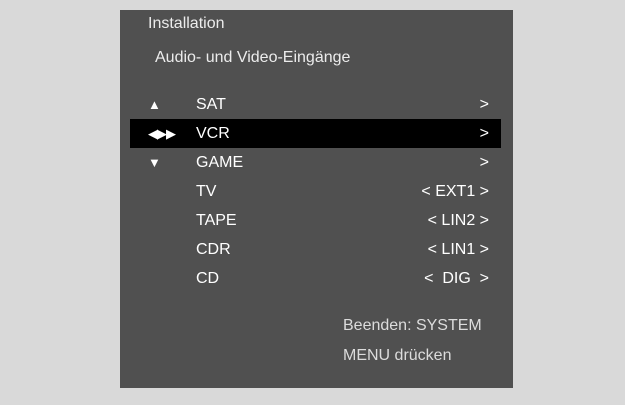 Image resolution: width=625 pixels, height=405 pixels. What do you see at coordinates (316, 278) in the screenshot?
I see `menu-item-cd: CD < DIG >` at bounding box center [316, 278].